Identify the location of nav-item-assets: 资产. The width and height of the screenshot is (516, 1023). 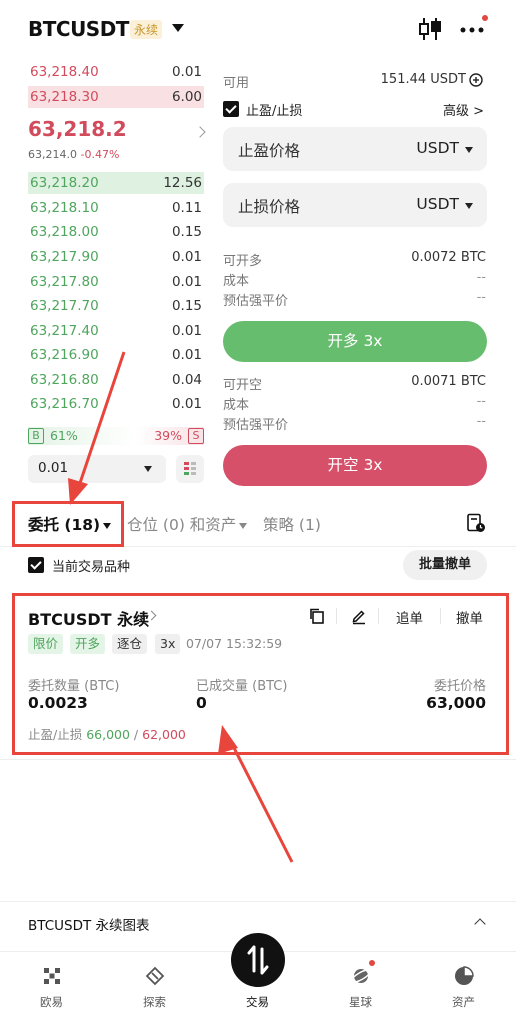
(463, 987).